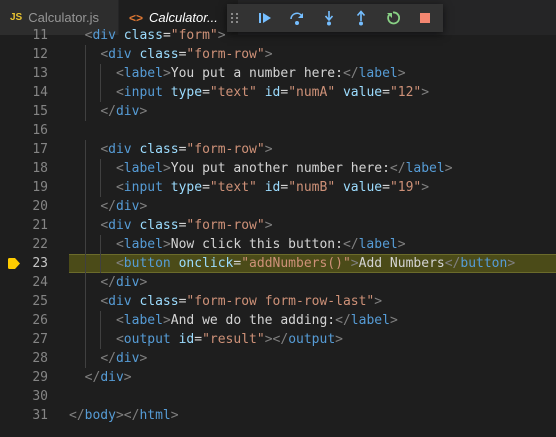 The width and height of the screenshot is (556, 437). I want to click on code-line: 15 </div>, so click(278, 111).